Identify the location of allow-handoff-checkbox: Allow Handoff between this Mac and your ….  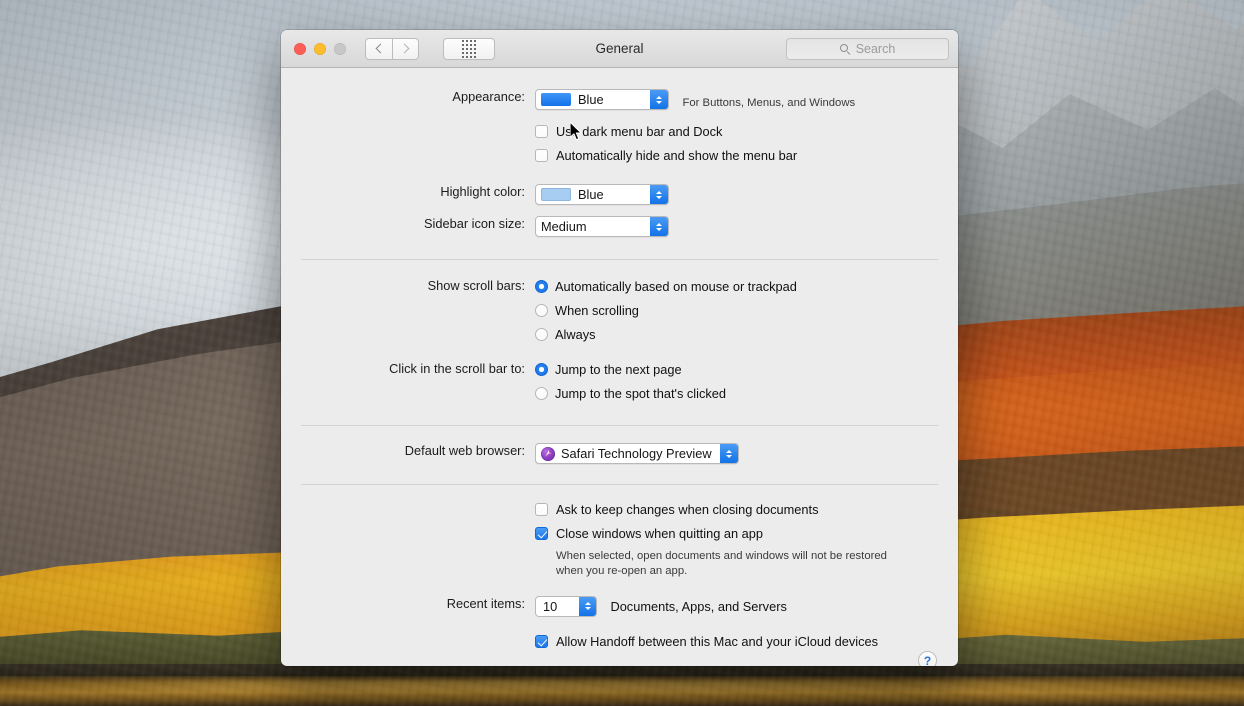
(746, 641).